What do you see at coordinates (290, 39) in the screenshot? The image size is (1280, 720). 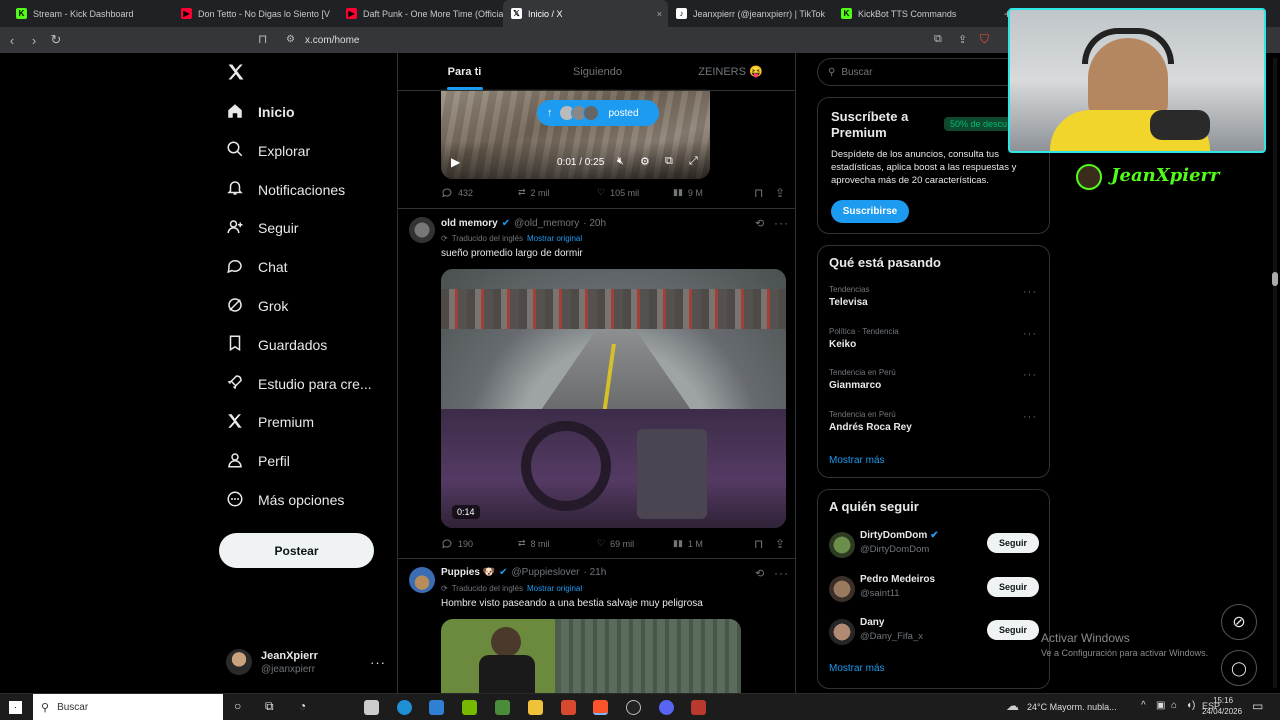 I see `site-info-icon: ⚙` at bounding box center [290, 39].